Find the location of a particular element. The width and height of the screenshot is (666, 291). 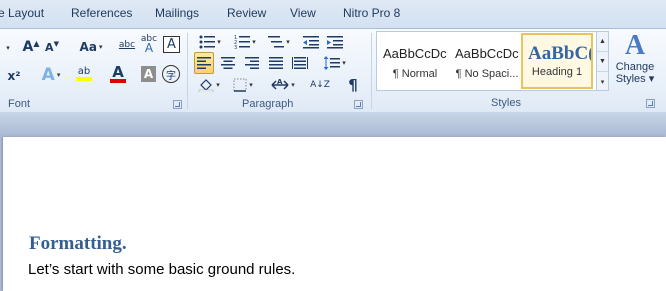

line-spacing-icon is located at coordinates (332, 63).